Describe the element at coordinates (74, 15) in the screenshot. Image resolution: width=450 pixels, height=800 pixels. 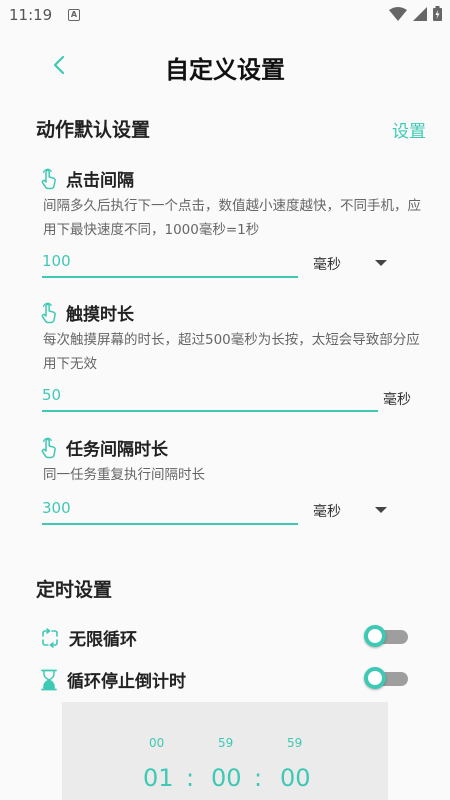
I see `notification-icon: A` at that location.